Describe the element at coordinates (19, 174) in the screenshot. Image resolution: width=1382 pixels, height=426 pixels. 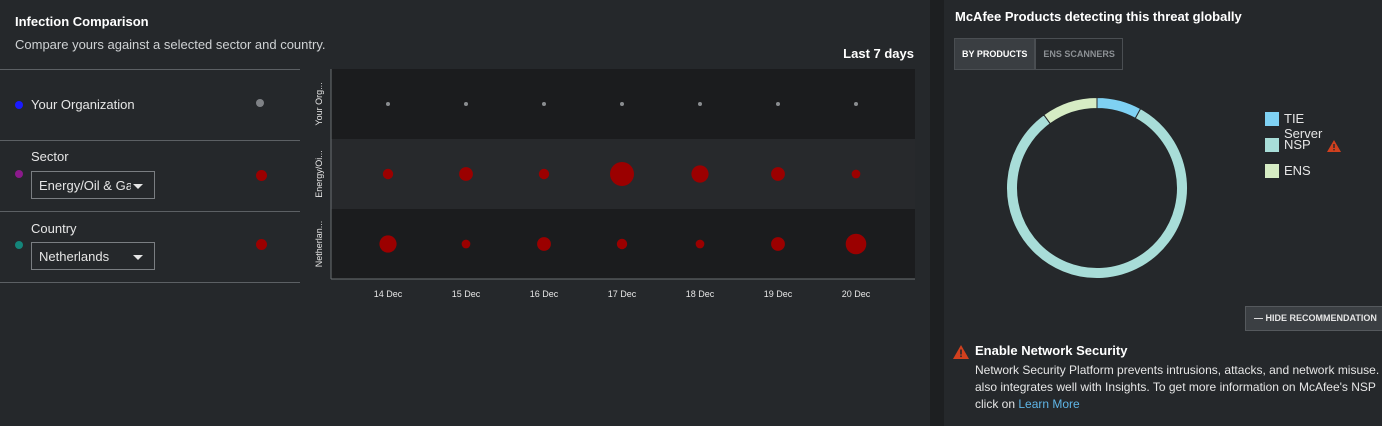
I see `sector-color-dot` at that location.